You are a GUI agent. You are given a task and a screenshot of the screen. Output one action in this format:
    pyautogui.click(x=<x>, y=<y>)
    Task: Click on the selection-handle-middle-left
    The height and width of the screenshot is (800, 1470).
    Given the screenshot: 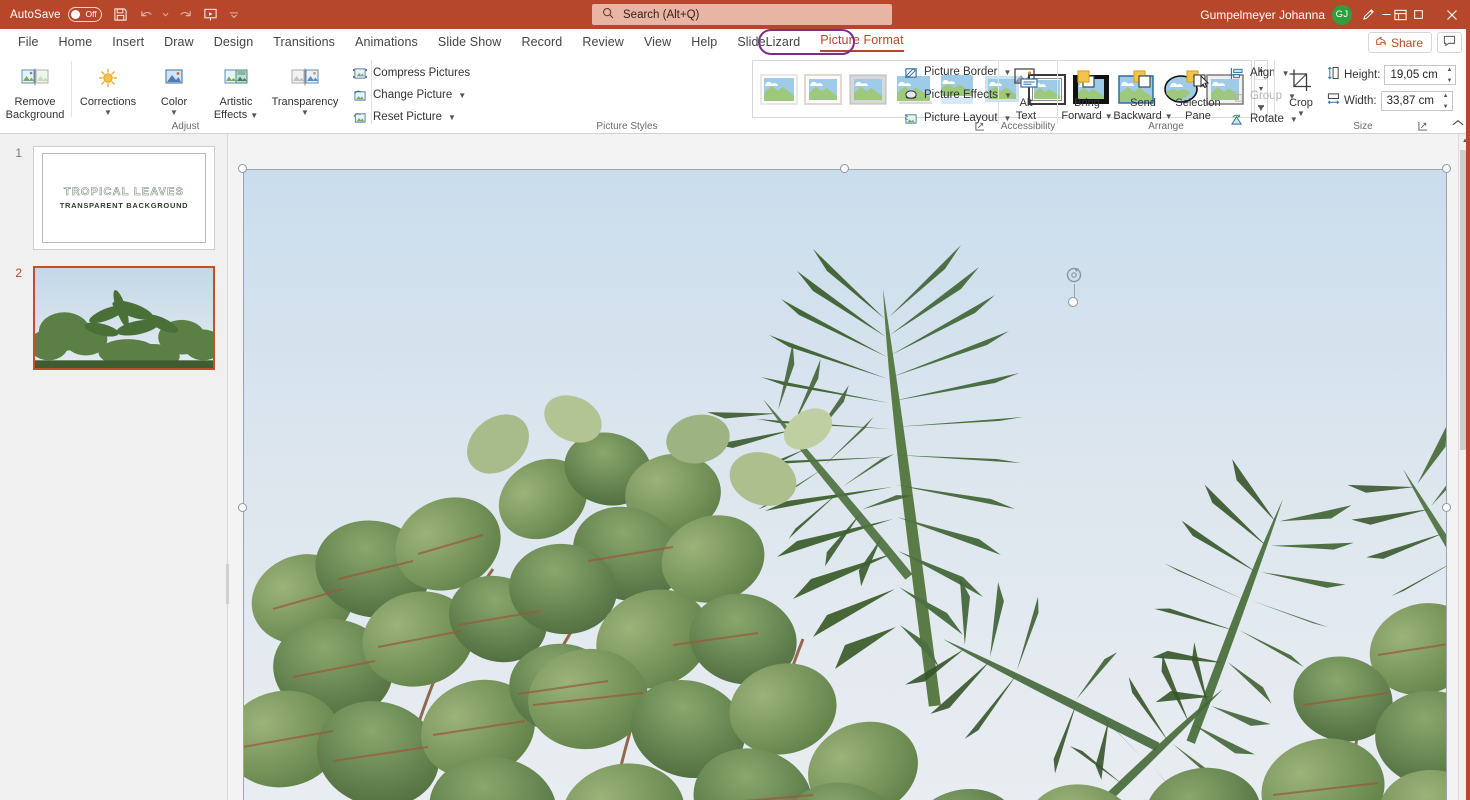 What is the action you would take?
    pyautogui.click(x=242, y=507)
    